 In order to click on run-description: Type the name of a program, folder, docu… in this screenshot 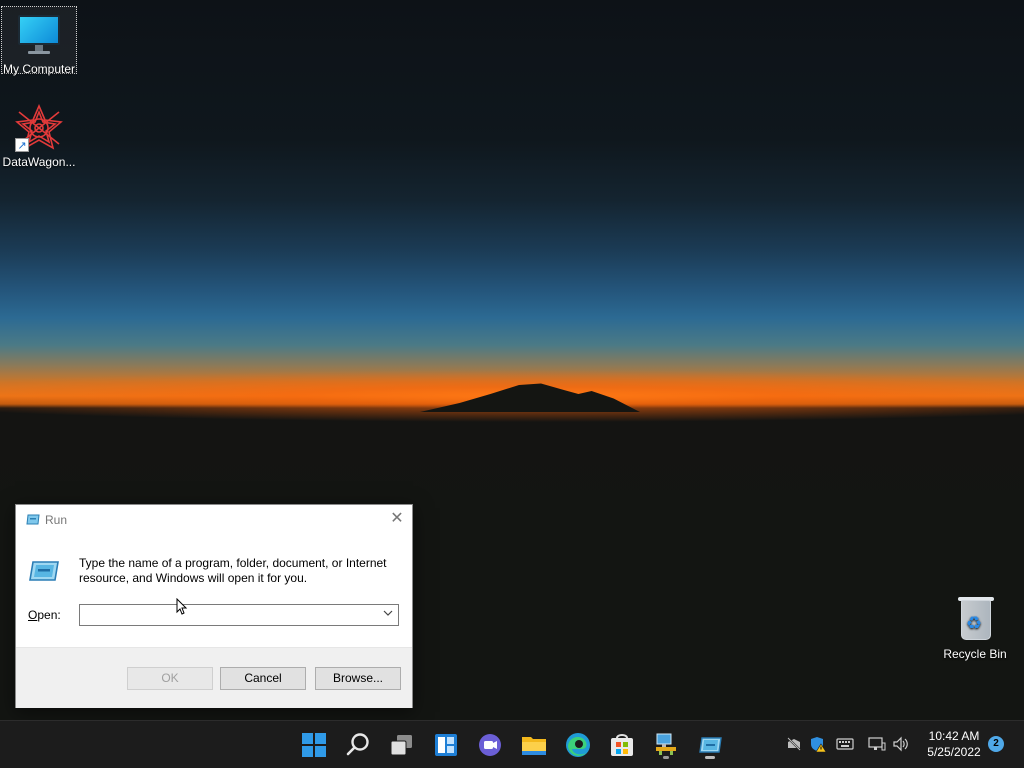, I will do `click(233, 570)`.